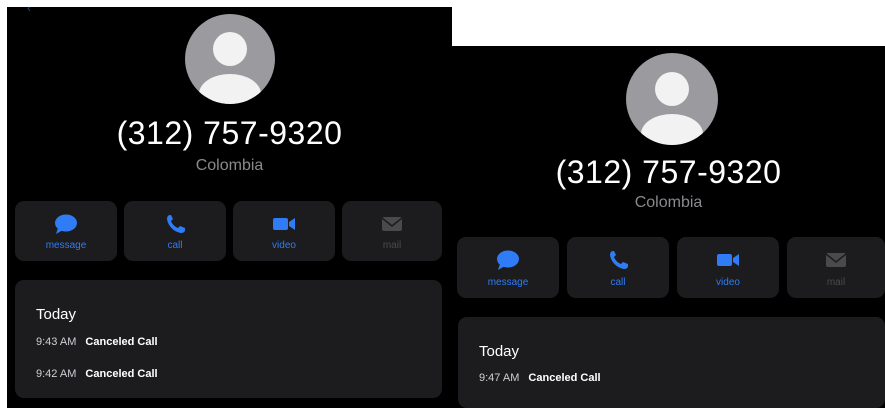 The width and height of the screenshot is (885, 408). What do you see at coordinates (499, 378) in the screenshot?
I see `call-time: 9:47 AM` at bounding box center [499, 378].